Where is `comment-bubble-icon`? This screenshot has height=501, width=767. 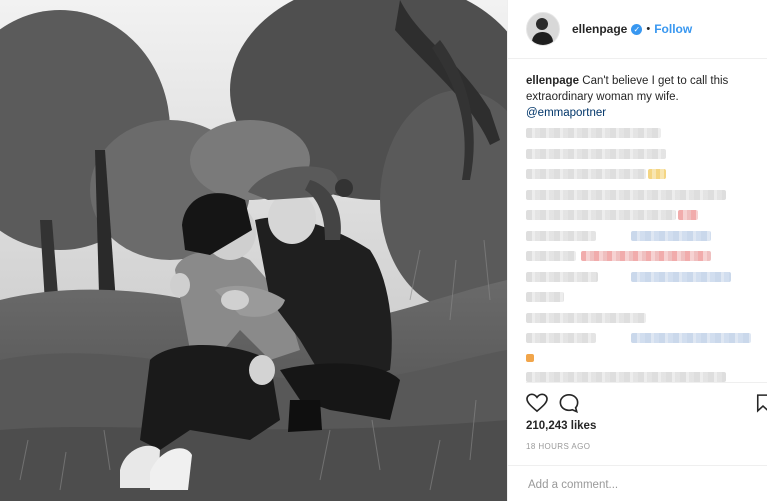
comment-bubble-icon is located at coordinates (569, 405).